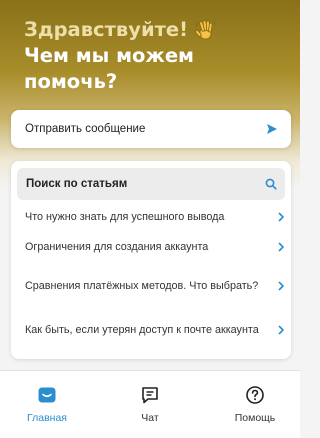 The image size is (320, 438). I want to click on tab-chat-label: Чат, so click(150, 418).